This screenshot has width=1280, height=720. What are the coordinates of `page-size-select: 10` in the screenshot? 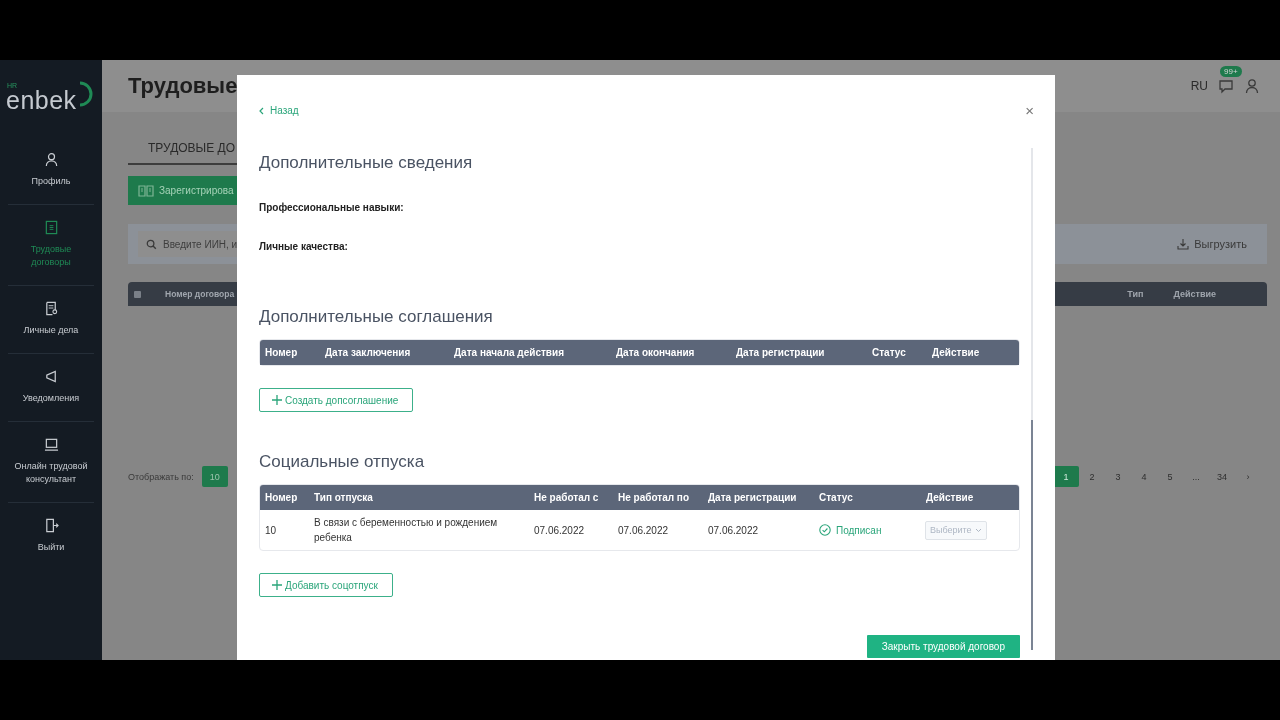 It's located at (214, 476).